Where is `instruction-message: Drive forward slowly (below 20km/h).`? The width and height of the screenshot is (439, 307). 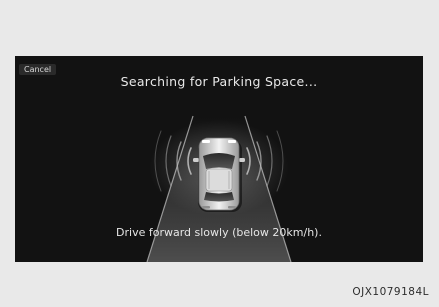
instruction-message: Drive forward slowly (below 20km/h). is located at coordinates (219, 232).